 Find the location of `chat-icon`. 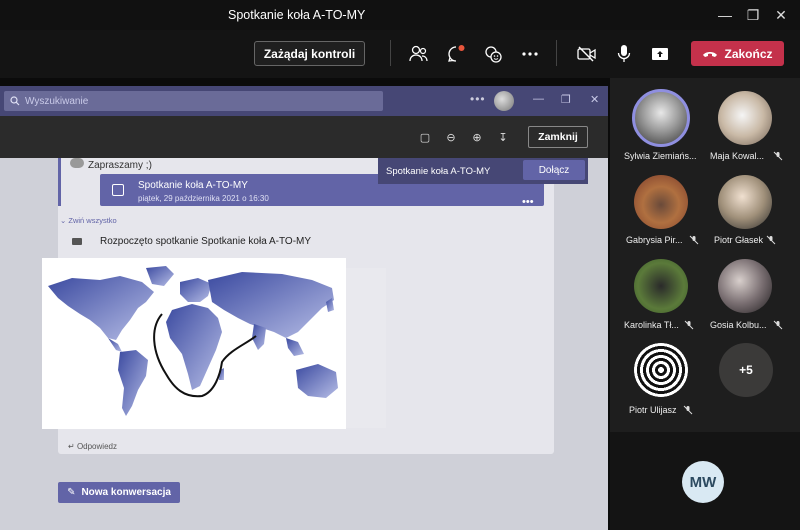

chat-icon is located at coordinates (456, 54).